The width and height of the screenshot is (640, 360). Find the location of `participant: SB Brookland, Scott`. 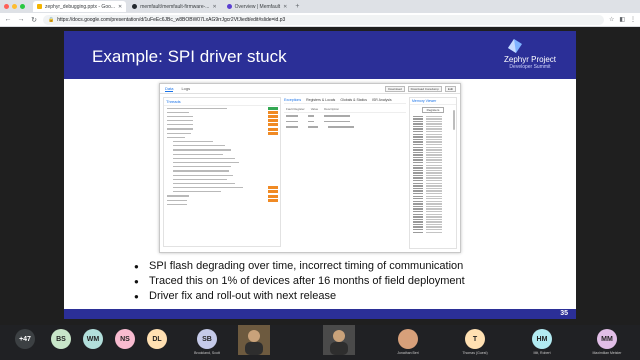

participant: SB Brookland, Scott is located at coordinates (207, 344).